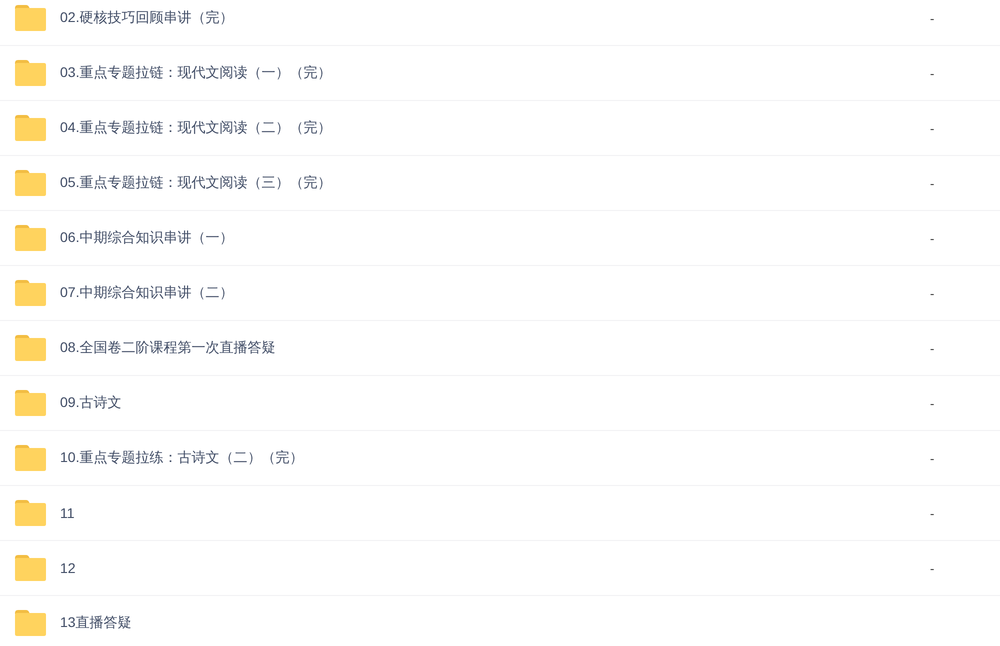 The height and width of the screenshot is (646, 1000). I want to click on folder-name: 02.硬核技巧回顾串讲（完）, so click(147, 18).